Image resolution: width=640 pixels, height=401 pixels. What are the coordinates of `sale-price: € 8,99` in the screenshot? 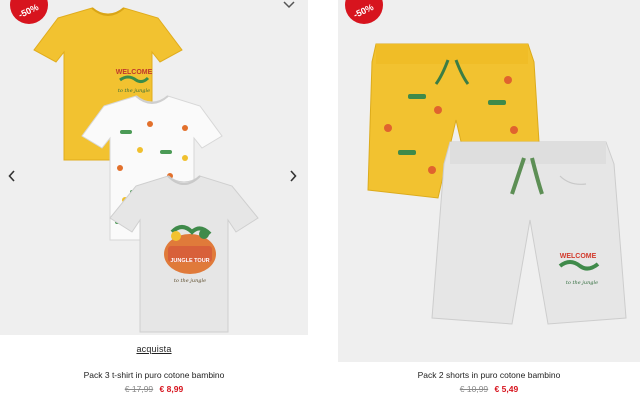 It's located at (171, 389).